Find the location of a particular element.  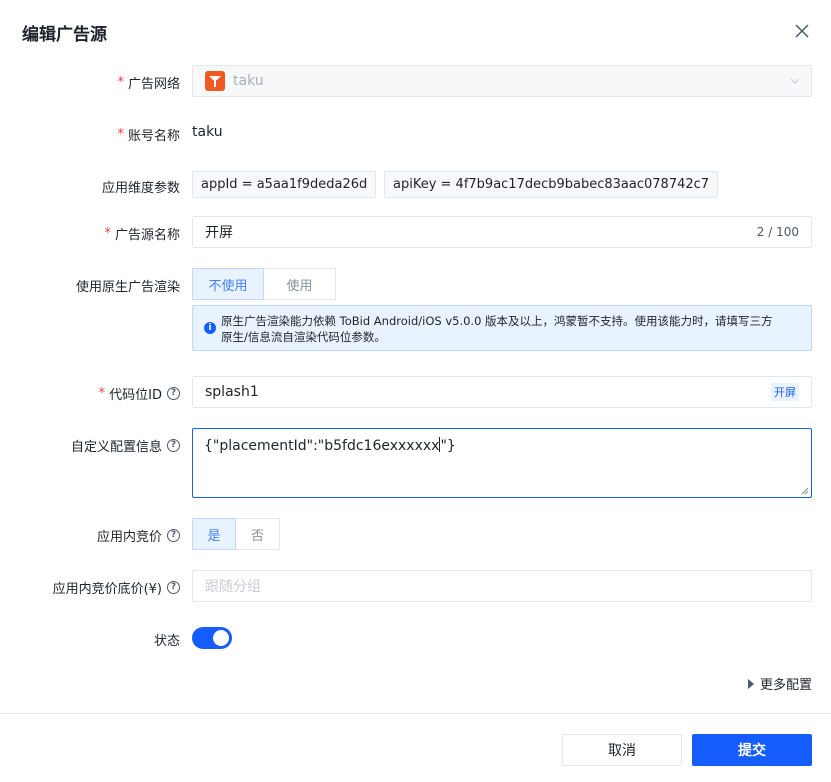

source-name-value: 开屏 is located at coordinates (219, 233).